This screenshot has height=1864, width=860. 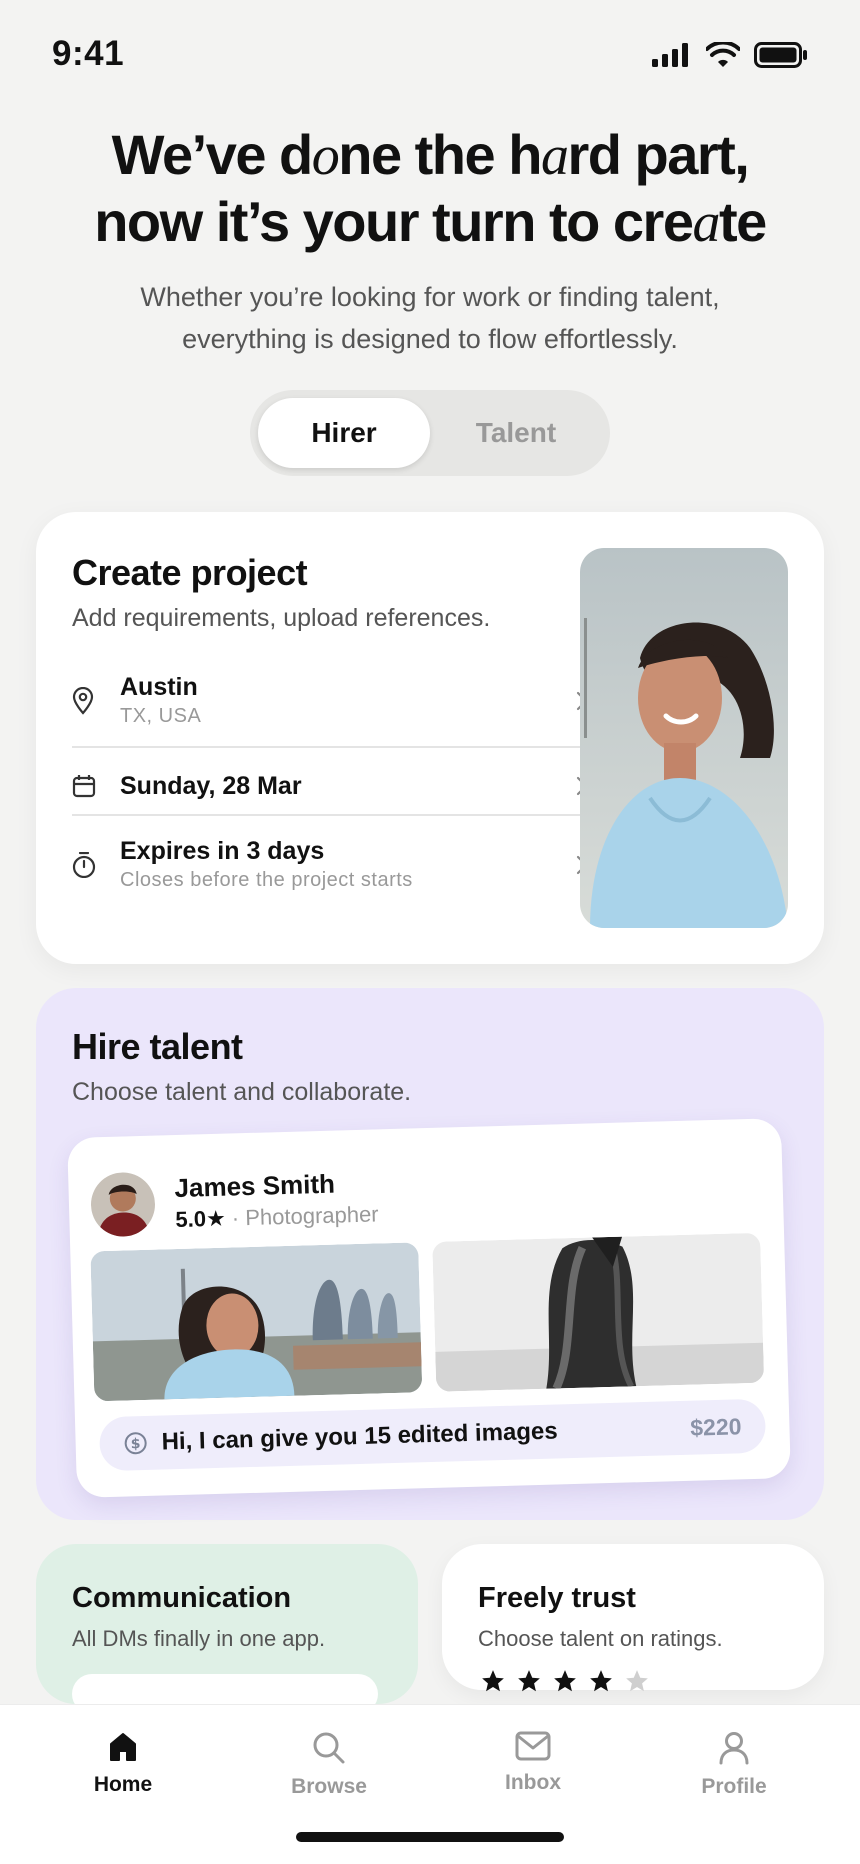 I want to click on calendar-icon, so click(x=84, y=786).